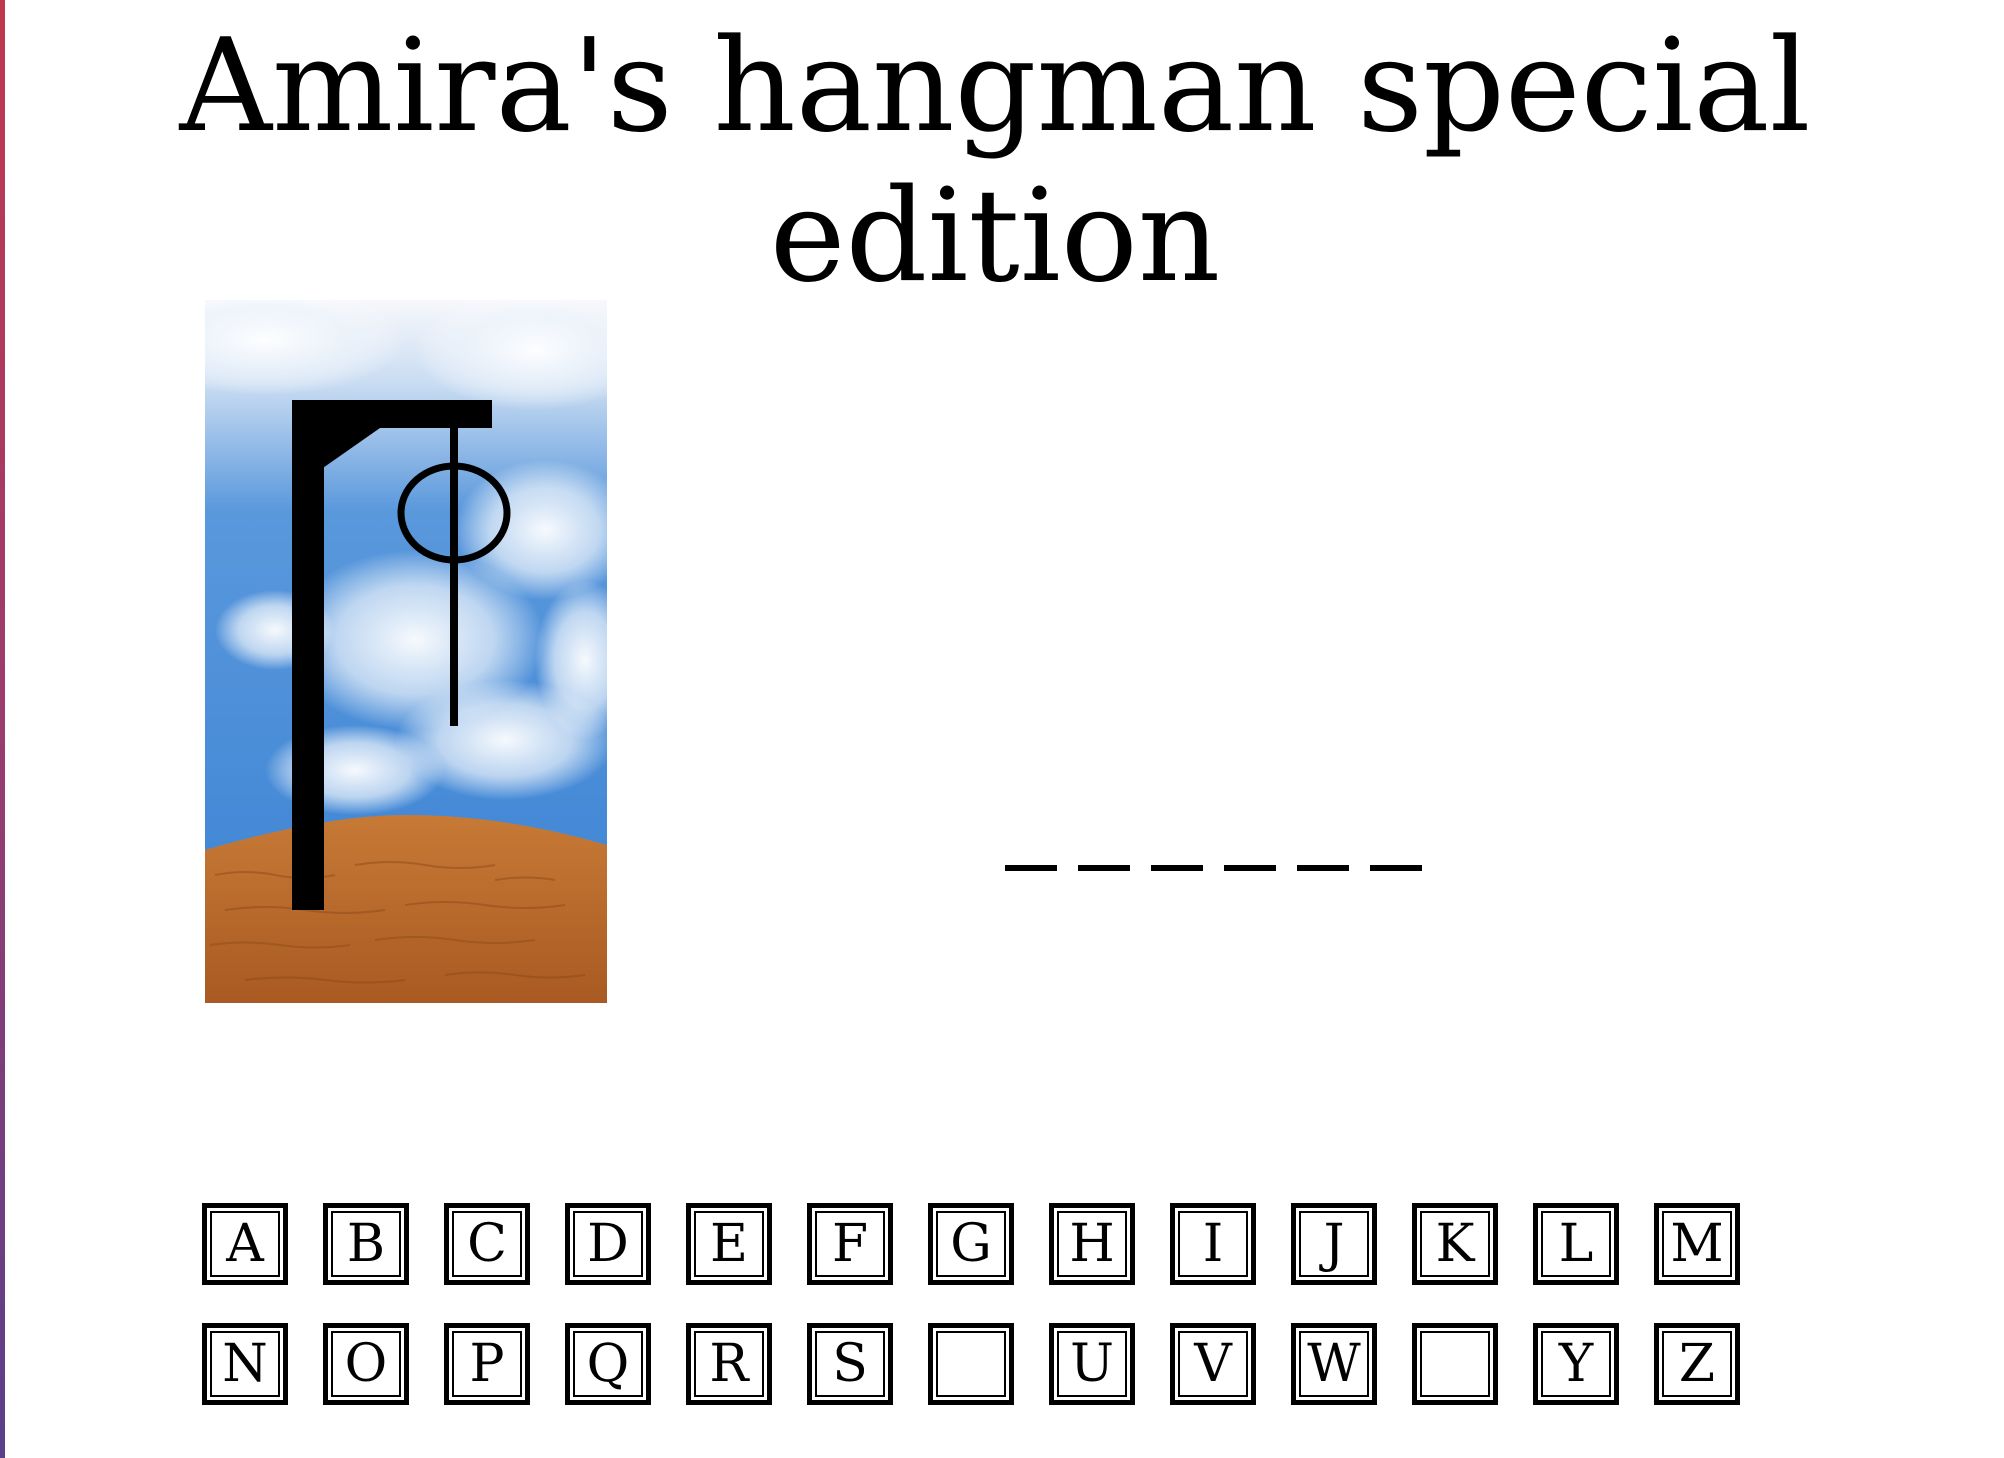 This screenshot has width=2004, height=1458. What do you see at coordinates (1334, 1244) in the screenshot?
I see `letter-button-j: J` at bounding box center [1334, 1244].